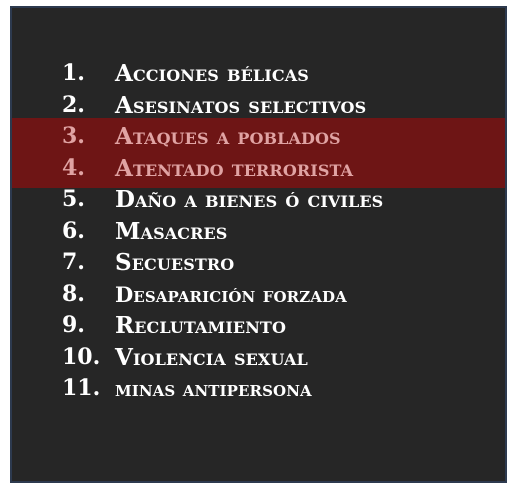 This screenshot has width=519, height=501. I want to click on list-item: 1. Acciones bélicas, so click(238, 74).